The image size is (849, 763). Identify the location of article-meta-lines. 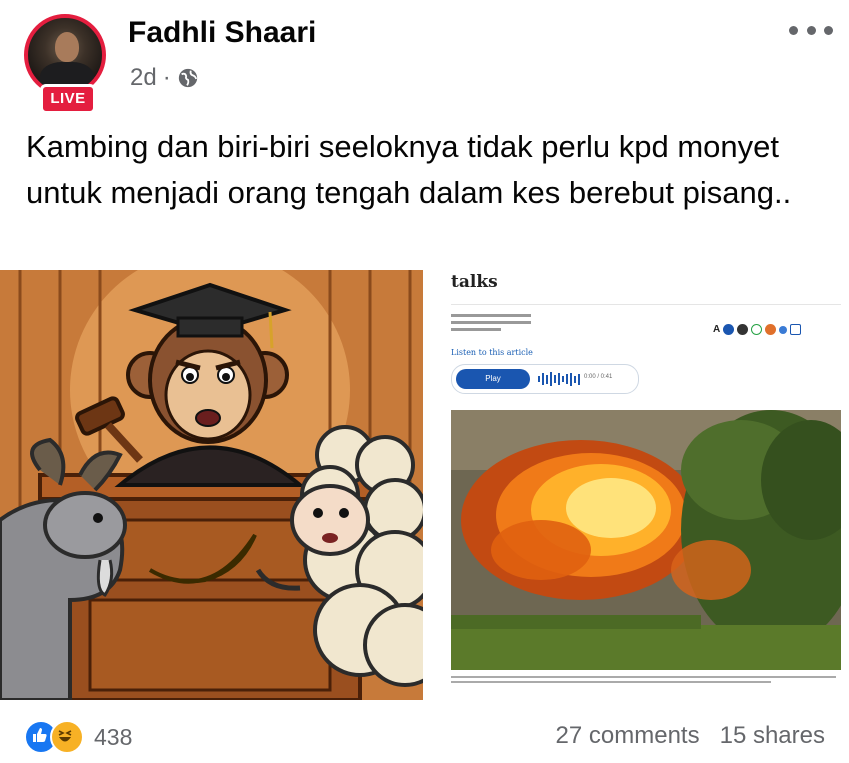
(491, 322).